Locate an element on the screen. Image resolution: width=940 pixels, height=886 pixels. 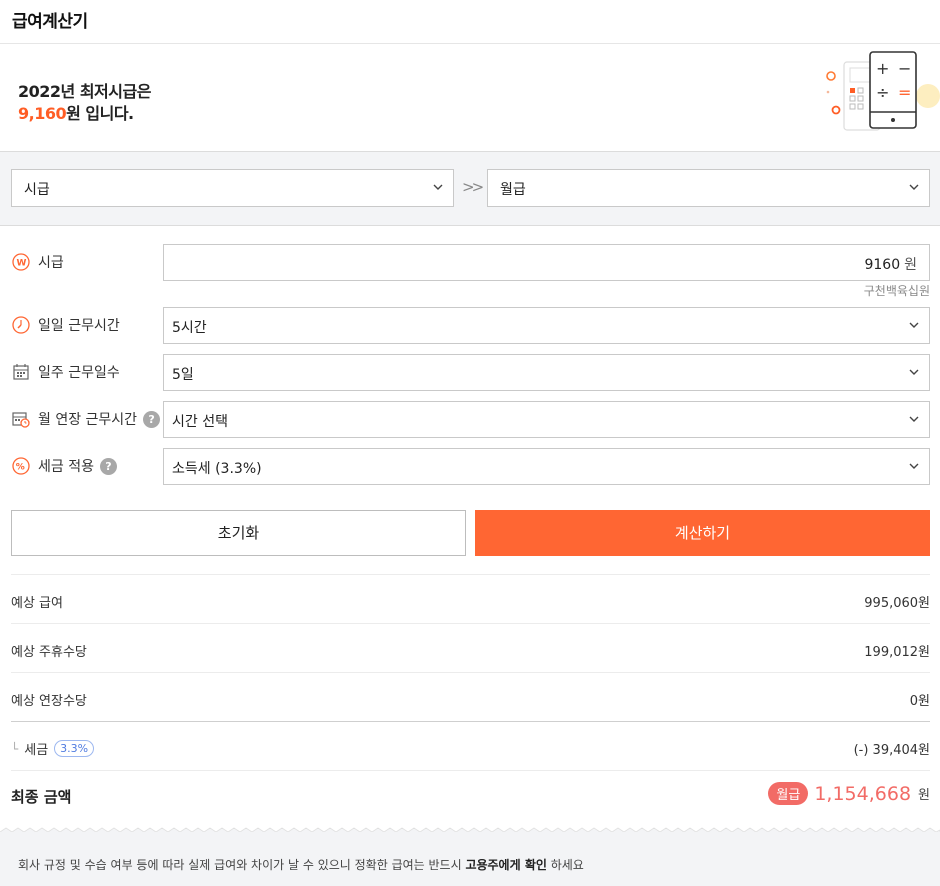
final-amount-unit: 원 is located at coordinates (924, 795).